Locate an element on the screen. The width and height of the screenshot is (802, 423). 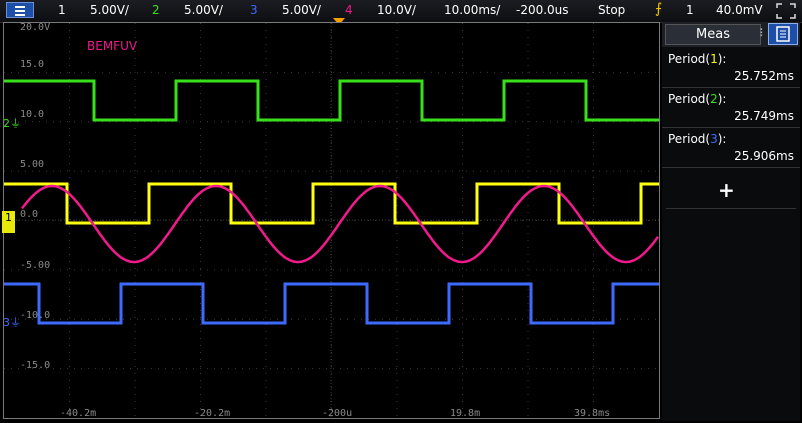
y-label: 0.0 is located at coordinates (29, 214).